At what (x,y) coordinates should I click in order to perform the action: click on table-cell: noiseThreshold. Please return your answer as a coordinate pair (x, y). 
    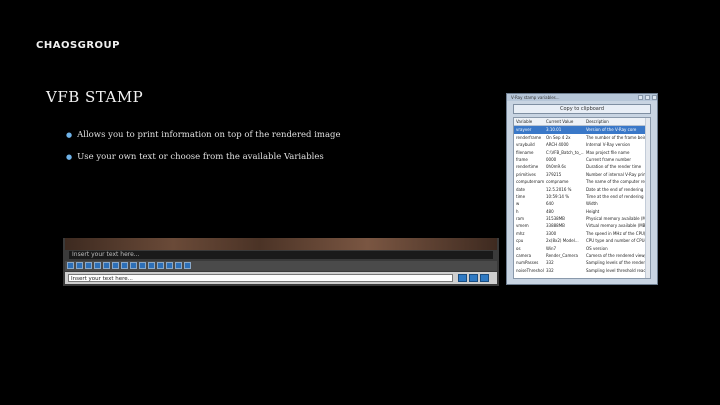
    Looking at the image, I should click on (530, 270).